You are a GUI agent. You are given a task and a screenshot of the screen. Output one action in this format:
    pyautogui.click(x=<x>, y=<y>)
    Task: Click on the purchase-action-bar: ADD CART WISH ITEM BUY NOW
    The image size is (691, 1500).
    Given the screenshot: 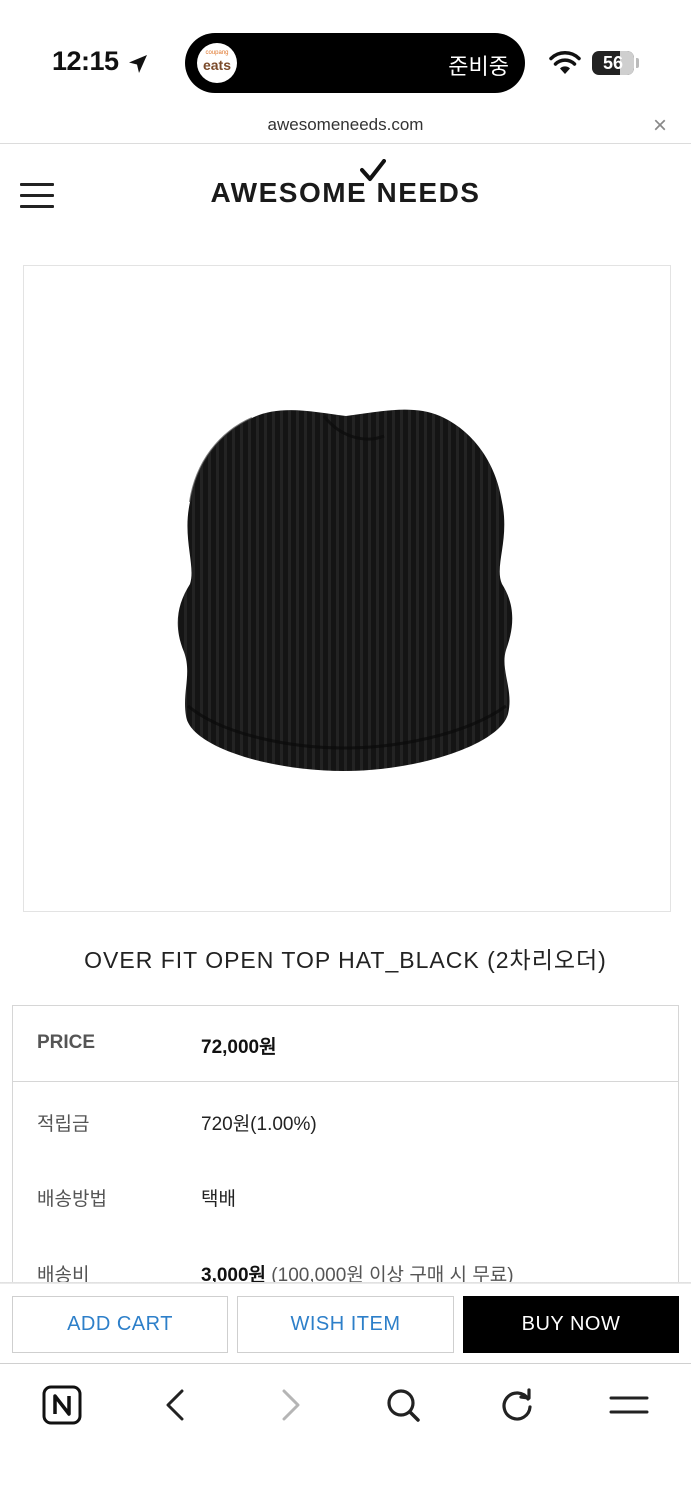 What is the action you would take?
    pyautogui.click(x=345, y=1324)
    